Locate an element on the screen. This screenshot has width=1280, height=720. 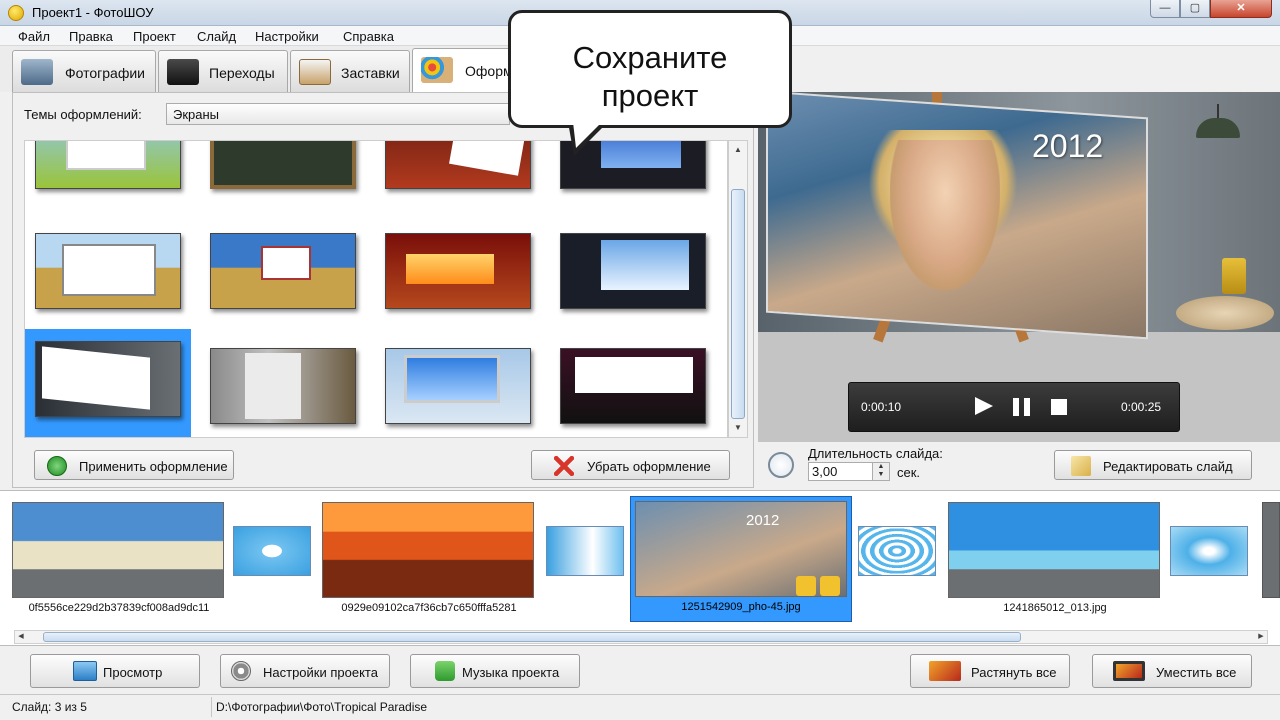
edit-slide-button: Редактировать слайд is located at coordinates (1153, 465).